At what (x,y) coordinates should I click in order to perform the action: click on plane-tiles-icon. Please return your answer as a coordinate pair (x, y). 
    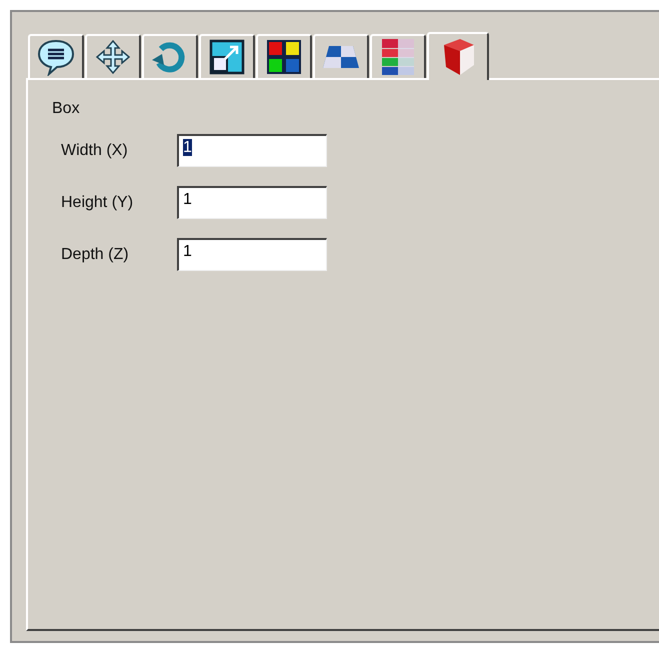
    Looking at the image, I should click on (341, 57).